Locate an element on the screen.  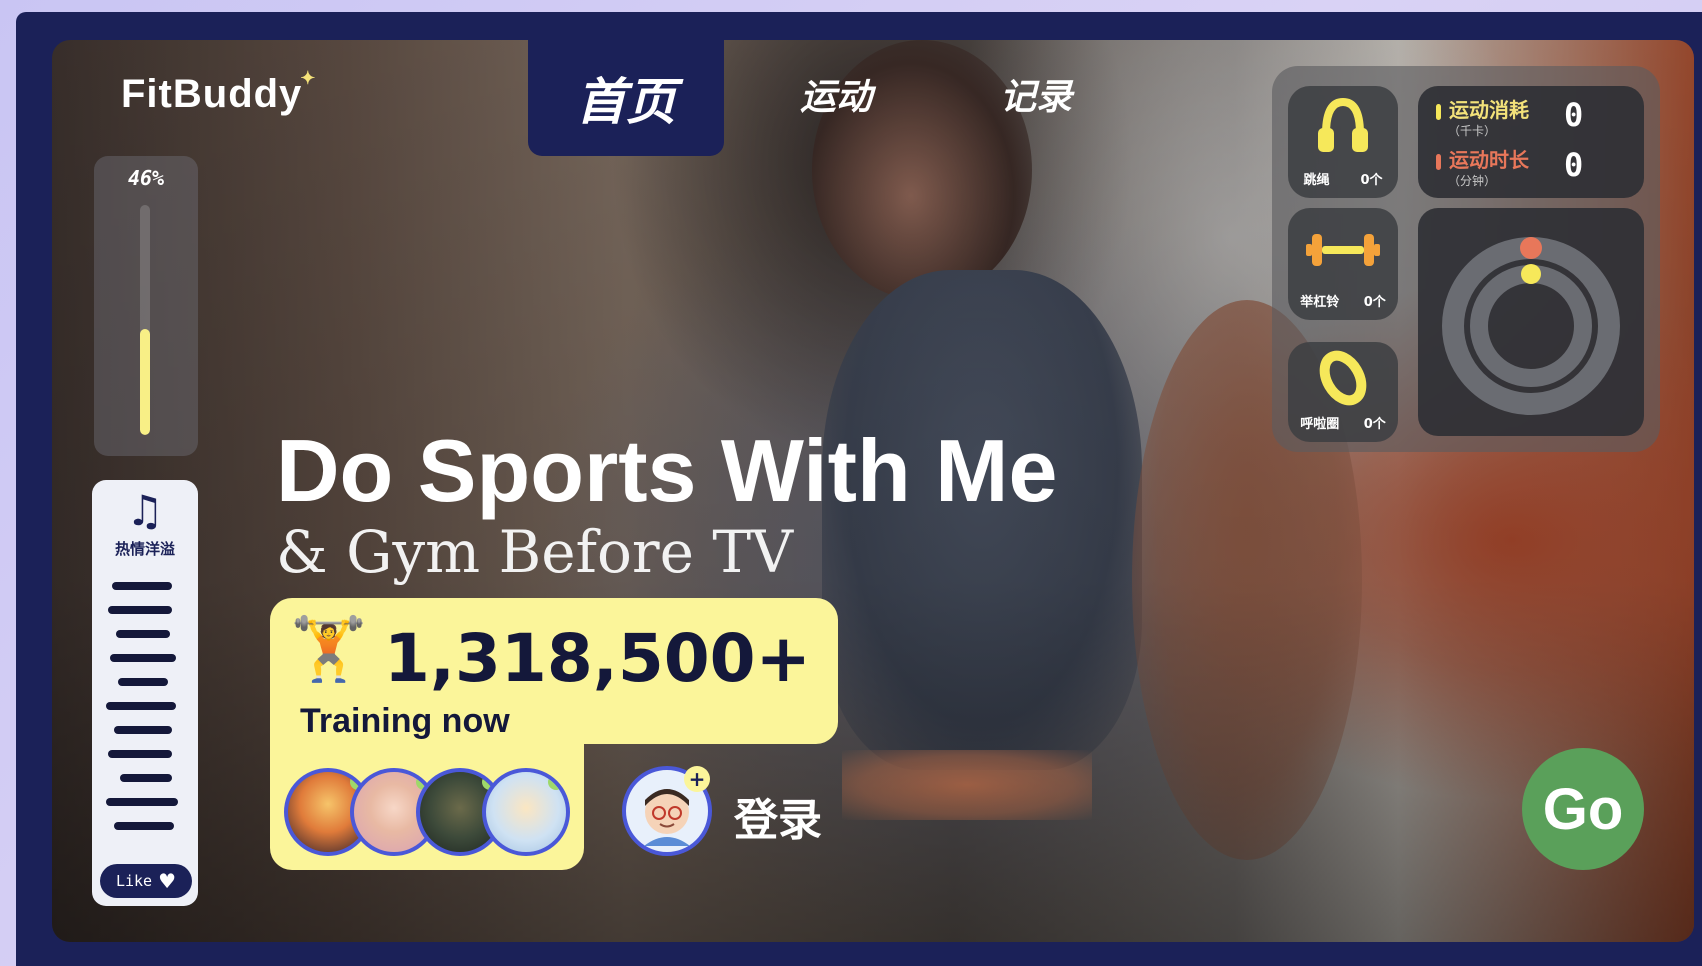
equipment-tile-hula-hoop: 呼啦圈 0个 is located at coordinates (1343, 392).